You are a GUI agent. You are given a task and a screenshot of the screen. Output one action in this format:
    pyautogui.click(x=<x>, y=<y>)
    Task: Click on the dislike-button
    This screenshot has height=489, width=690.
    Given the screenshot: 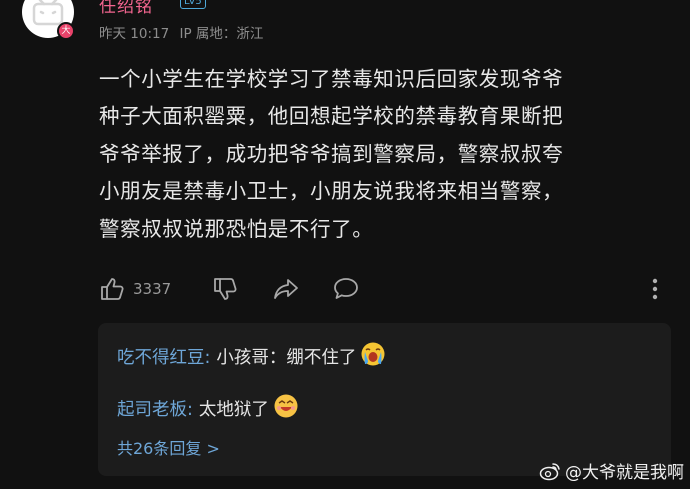 What is the action you would take?
    pyautogui.click(x=225, y=289)
    